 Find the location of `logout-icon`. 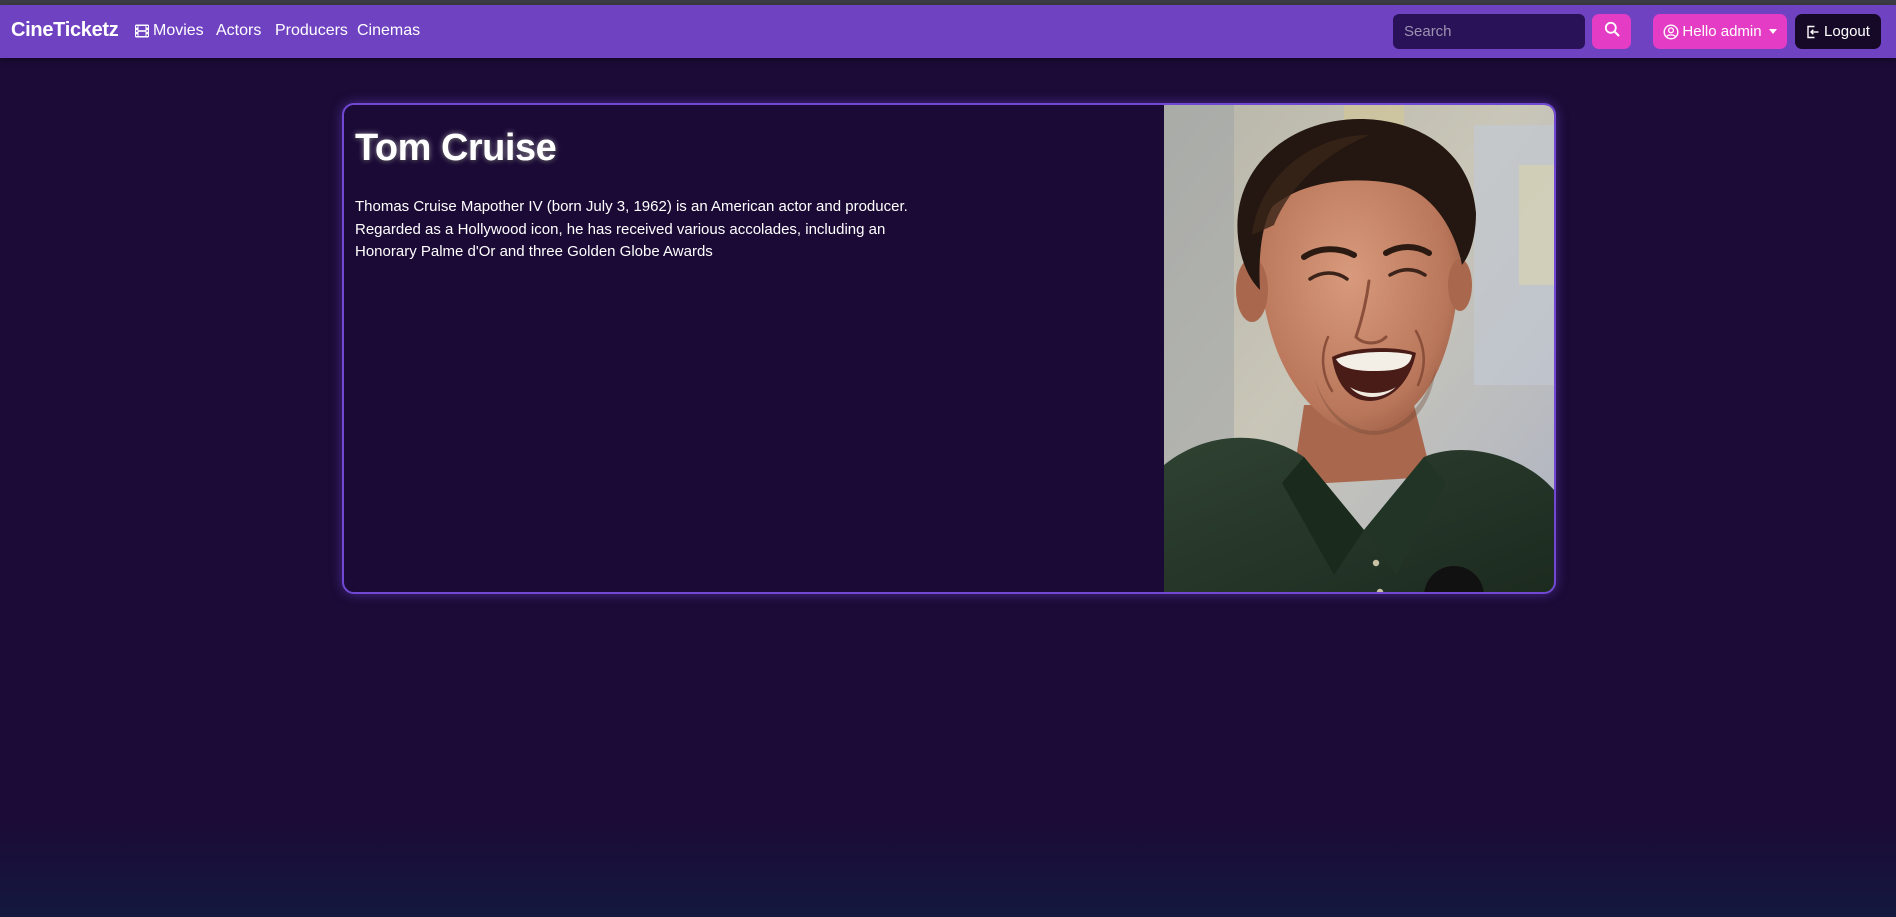

logout-icon is located at coordinates (1813, 32).